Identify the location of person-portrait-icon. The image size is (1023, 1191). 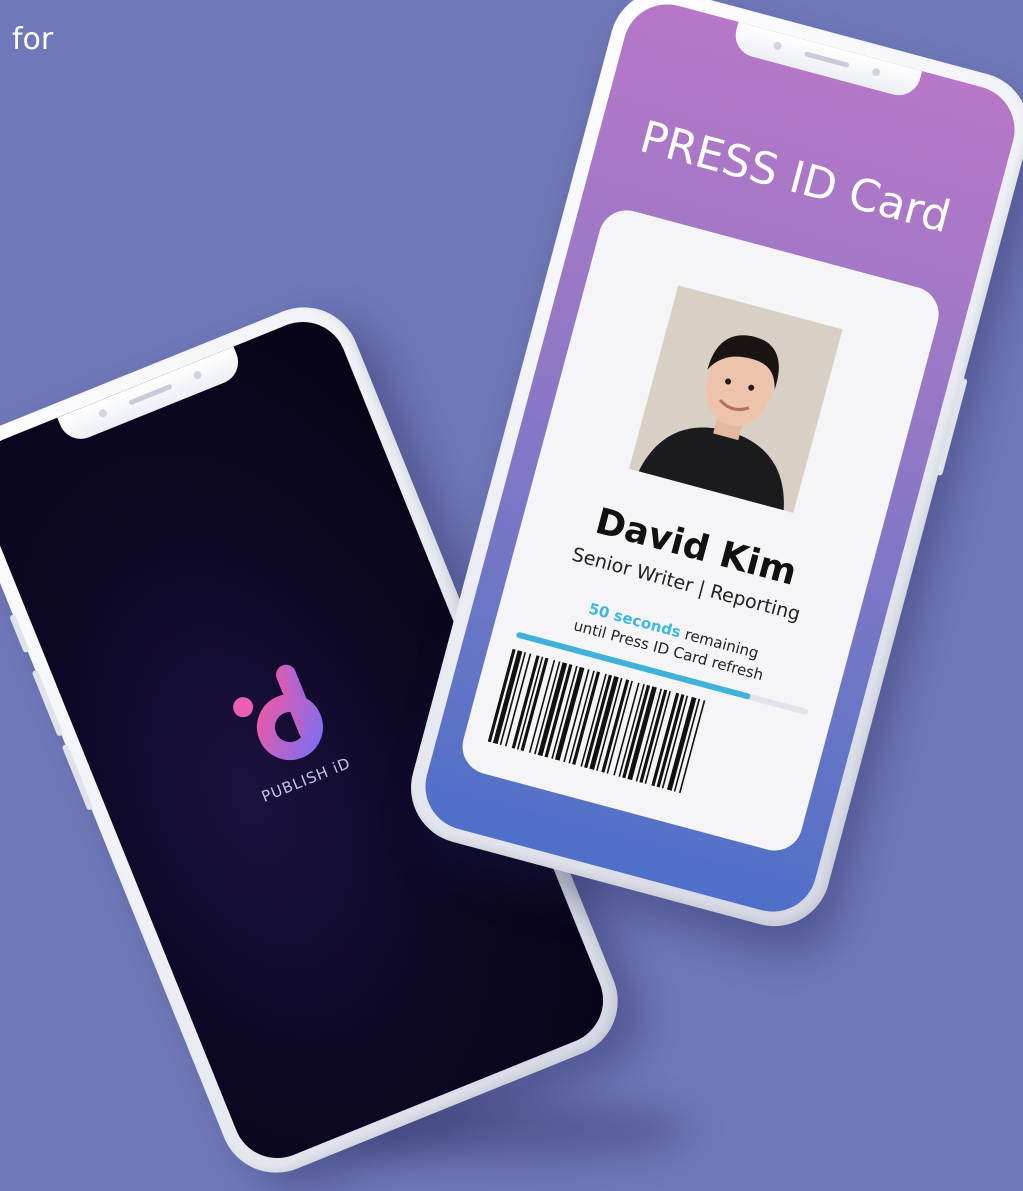
(736, 399).